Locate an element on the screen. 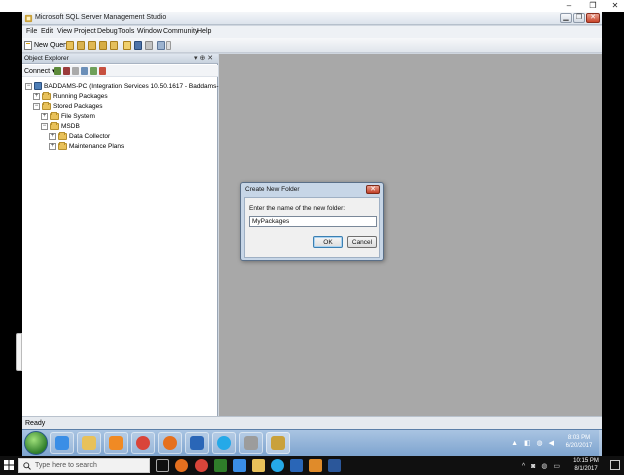  tree-node-data-collector: + Data Collector is located at coordinates (79, 136).